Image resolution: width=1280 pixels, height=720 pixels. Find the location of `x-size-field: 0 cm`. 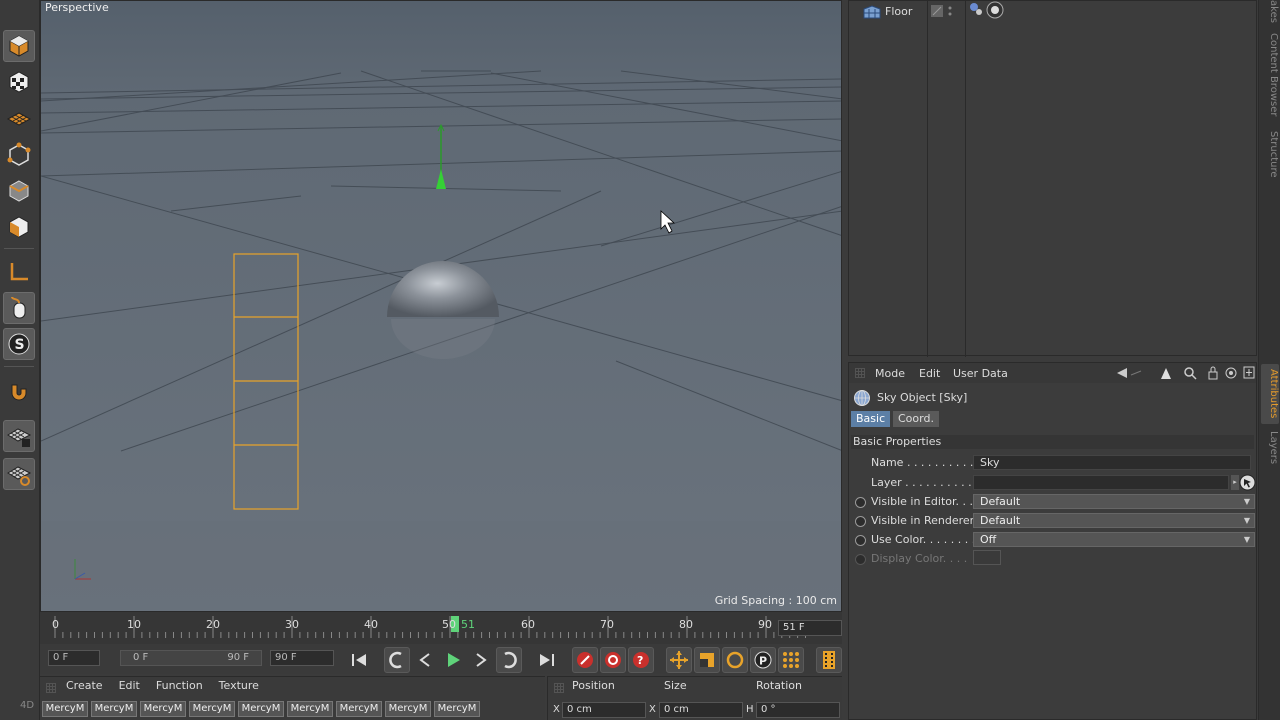

x-size-field: 0 cm is located at coordinates (701, 710).